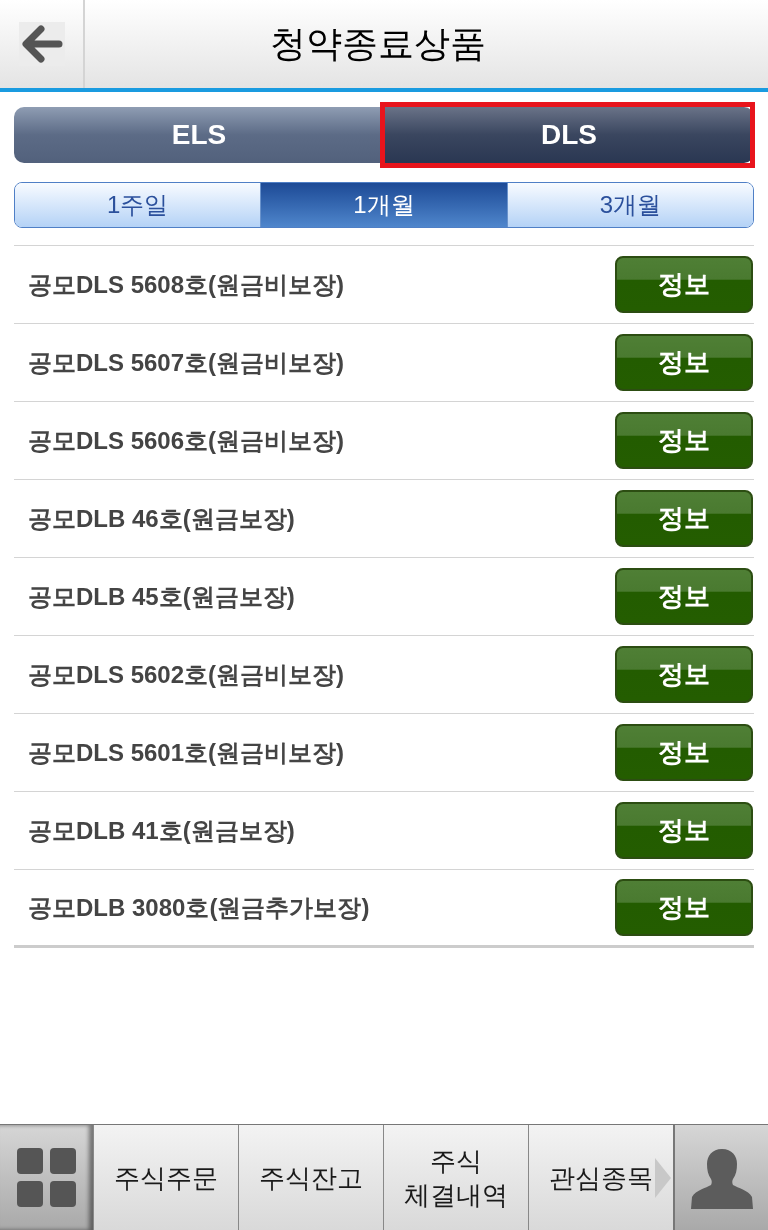 The image size is (768, 1230). I want to click on chevron-right-icon, so click(663, 1178).